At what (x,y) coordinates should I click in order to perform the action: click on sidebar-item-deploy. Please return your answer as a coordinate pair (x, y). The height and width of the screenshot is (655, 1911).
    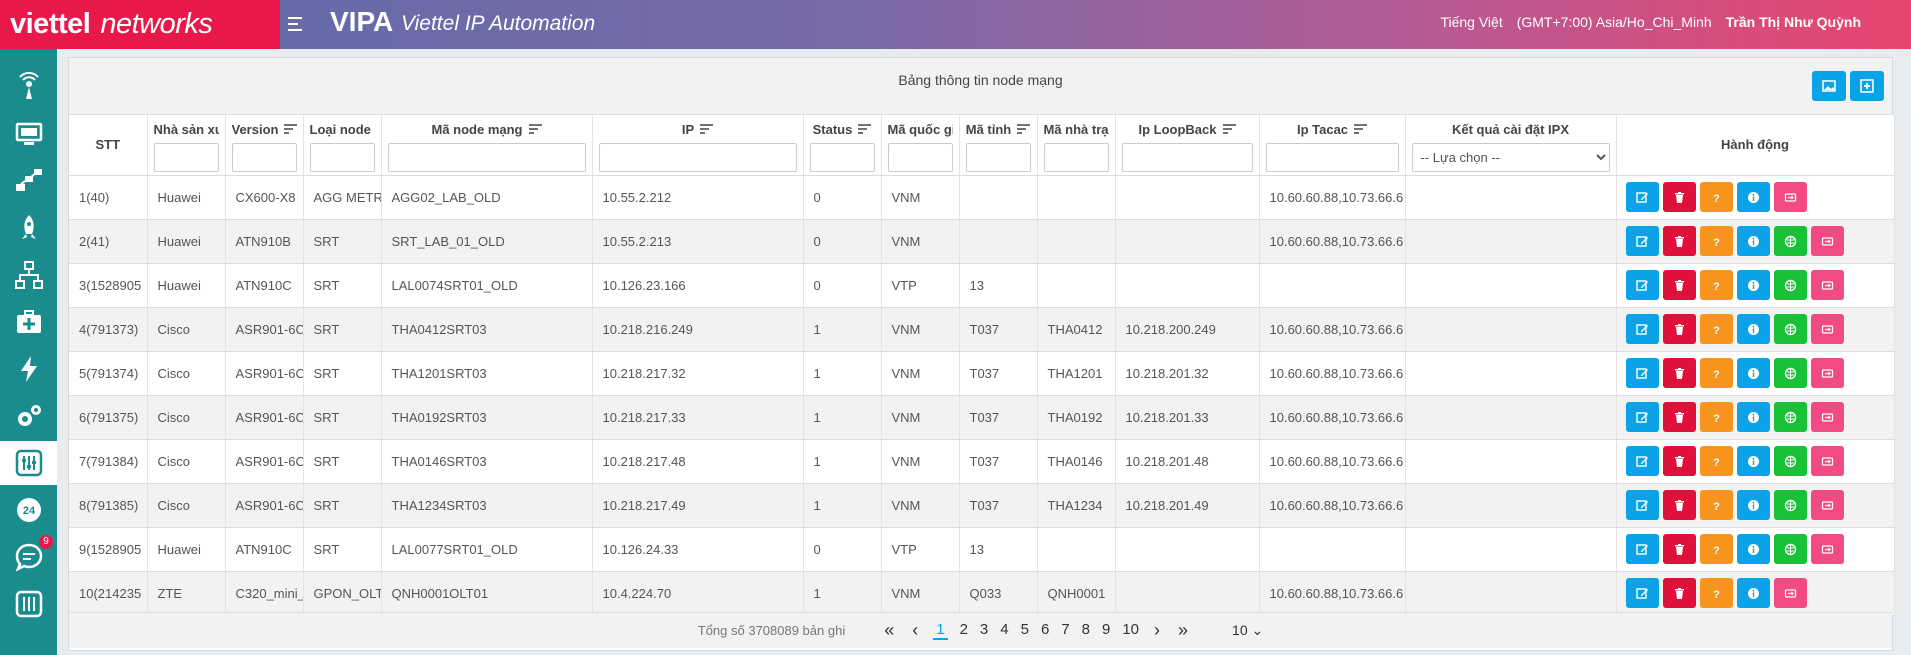
    Looking at the image, I should click on (28, 228).